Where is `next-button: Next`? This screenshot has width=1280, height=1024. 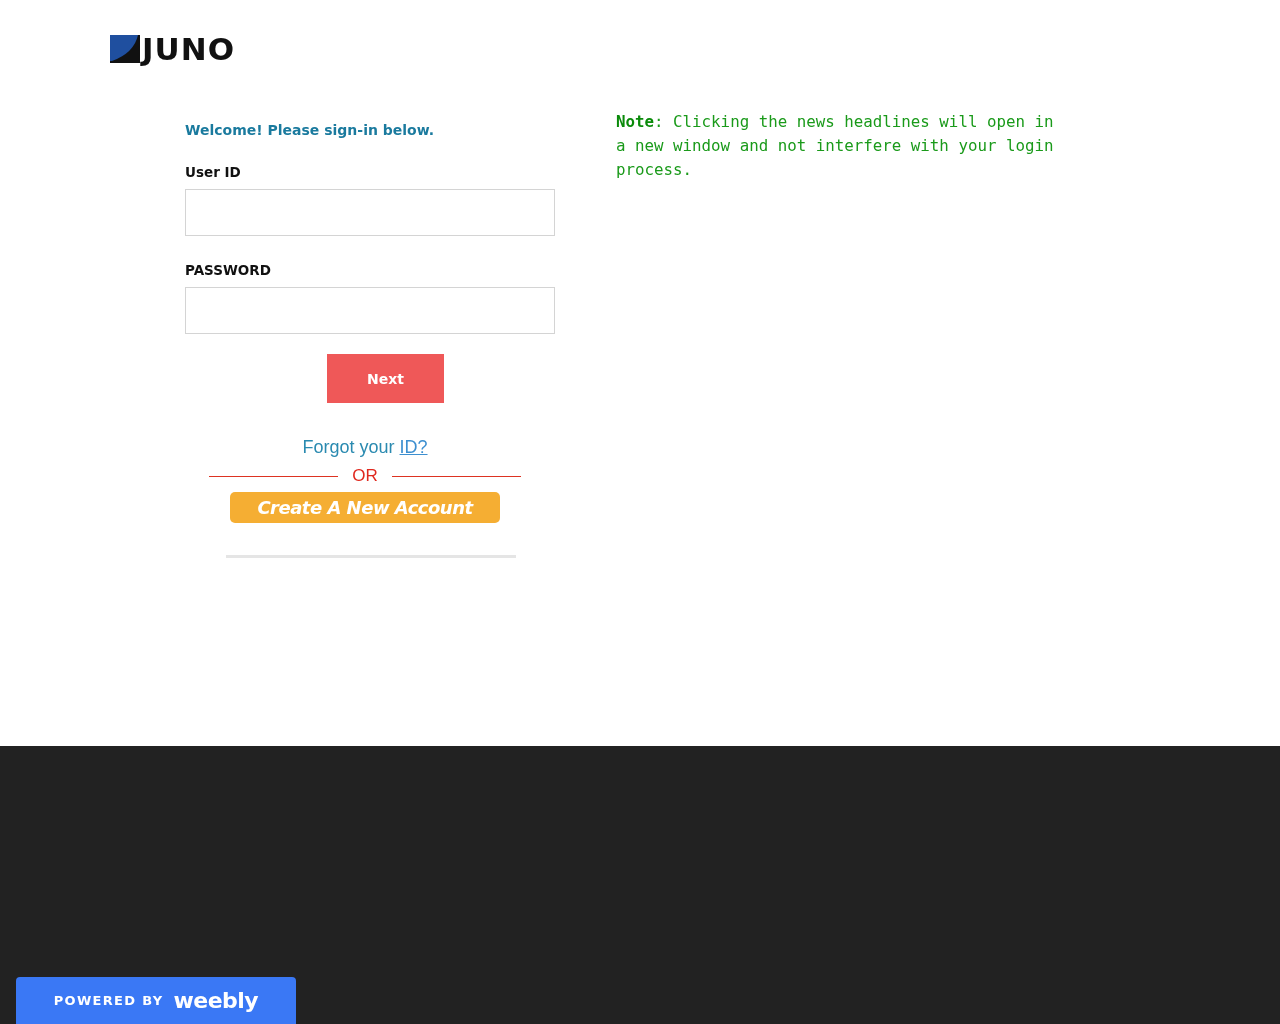 next-button: Next is located at coordinates (385, 378).